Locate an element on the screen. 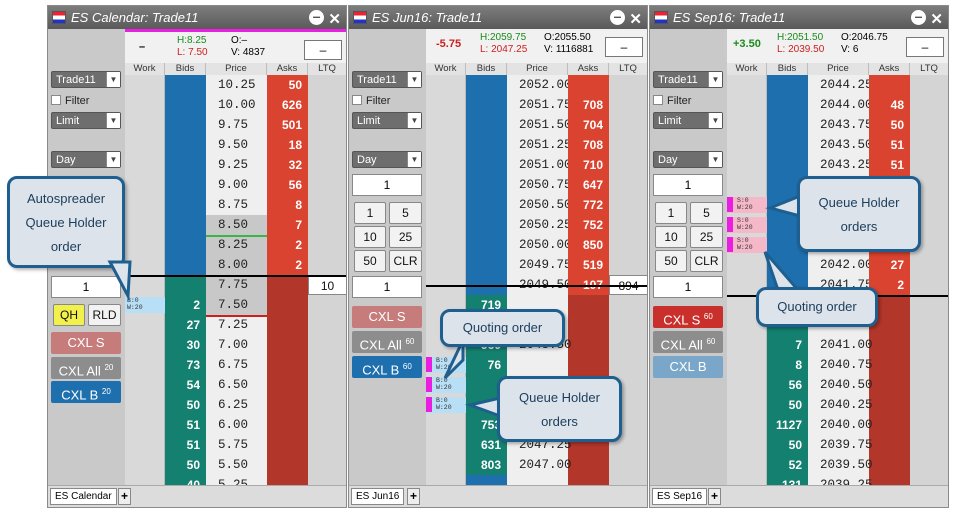  account-select: Trade11 ▼ is located at coordinates (387, 79).